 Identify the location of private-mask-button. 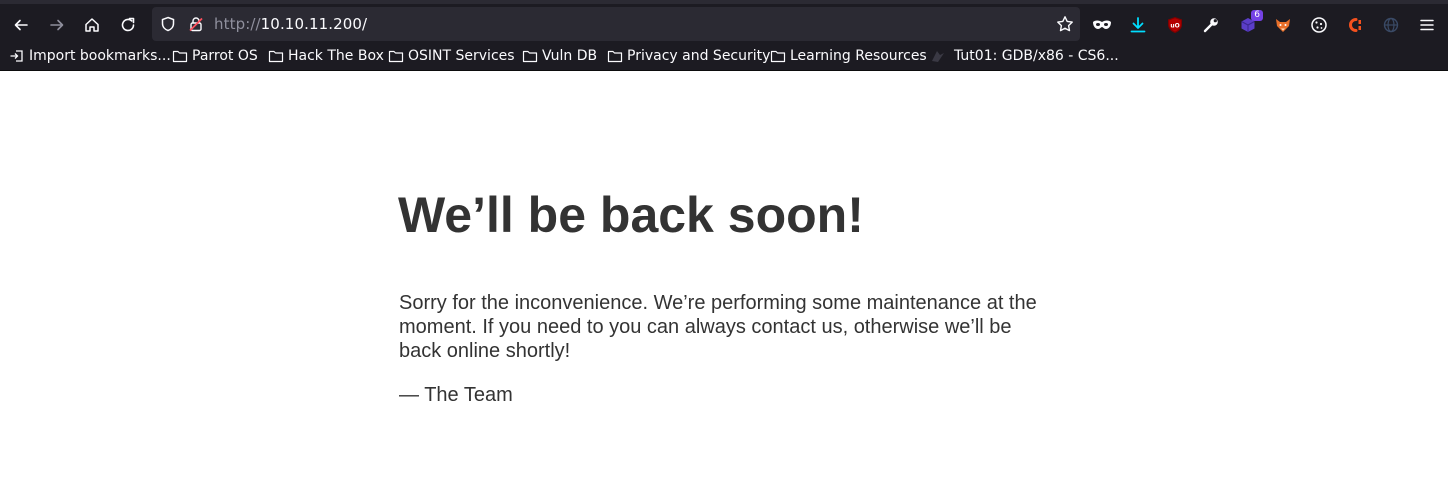
(1102, 25).